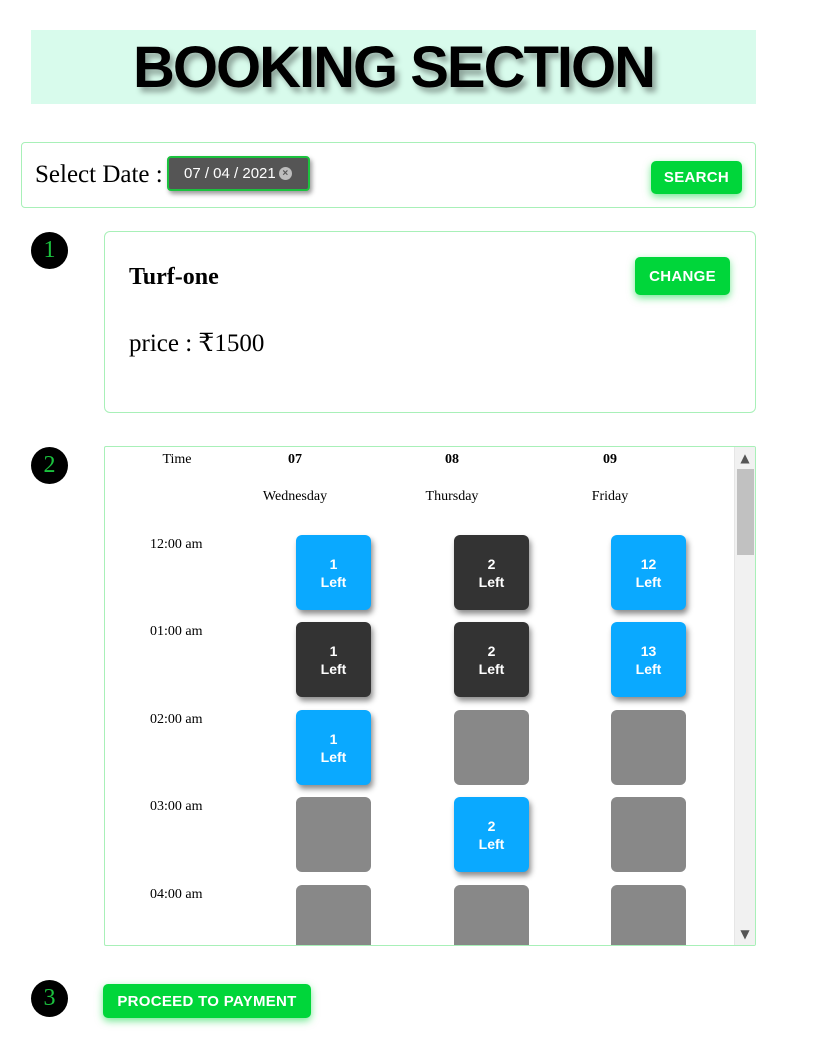 The height and width of the screenshot is (1038, 825). I want to click on day-weekday-2: Thursday, so click(452, 496).